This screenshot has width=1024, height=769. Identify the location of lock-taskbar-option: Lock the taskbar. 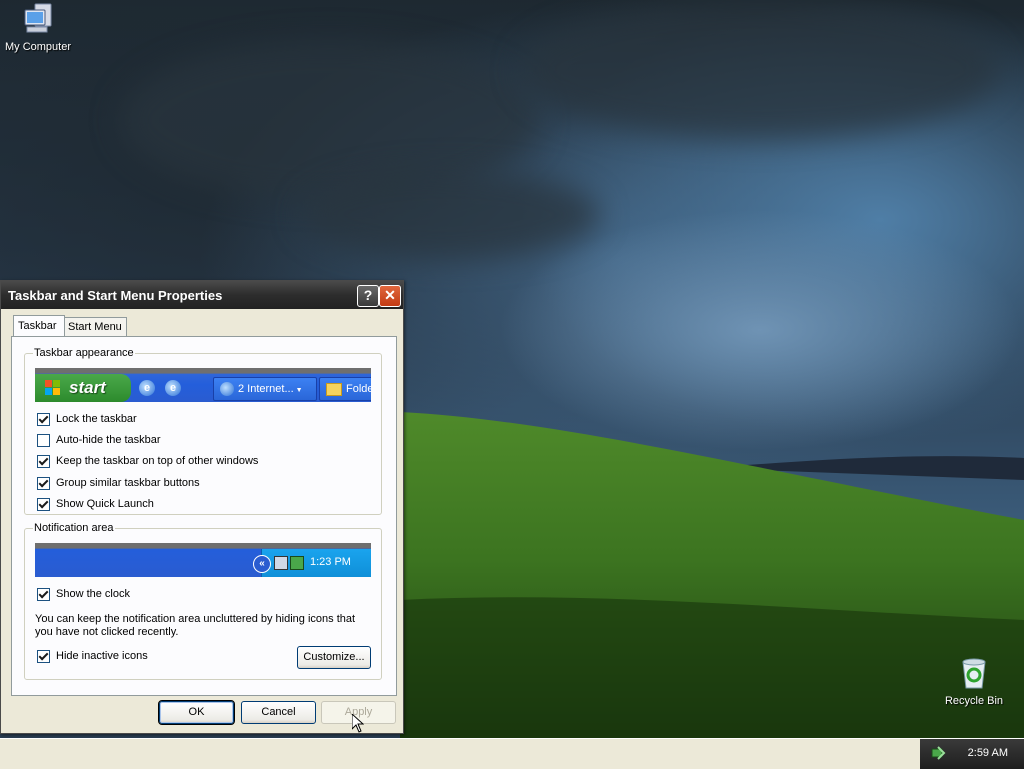
(87, 419).